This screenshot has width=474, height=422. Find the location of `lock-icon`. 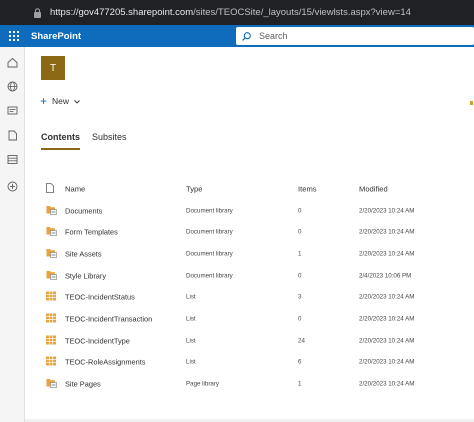

lock-icon is located at coordinates (37, 12).